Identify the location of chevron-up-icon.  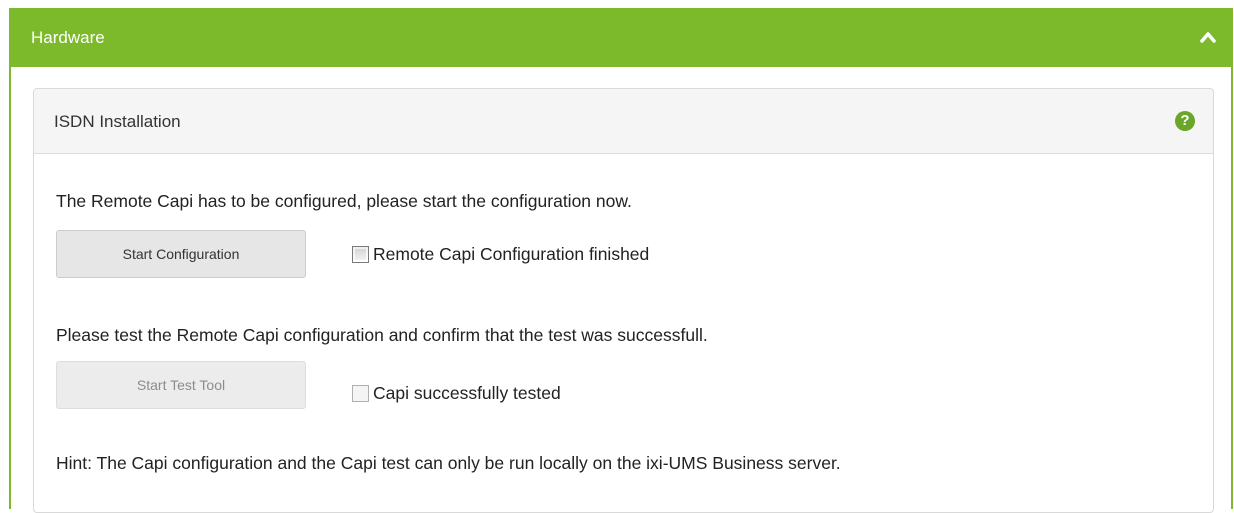
(1208, 37).